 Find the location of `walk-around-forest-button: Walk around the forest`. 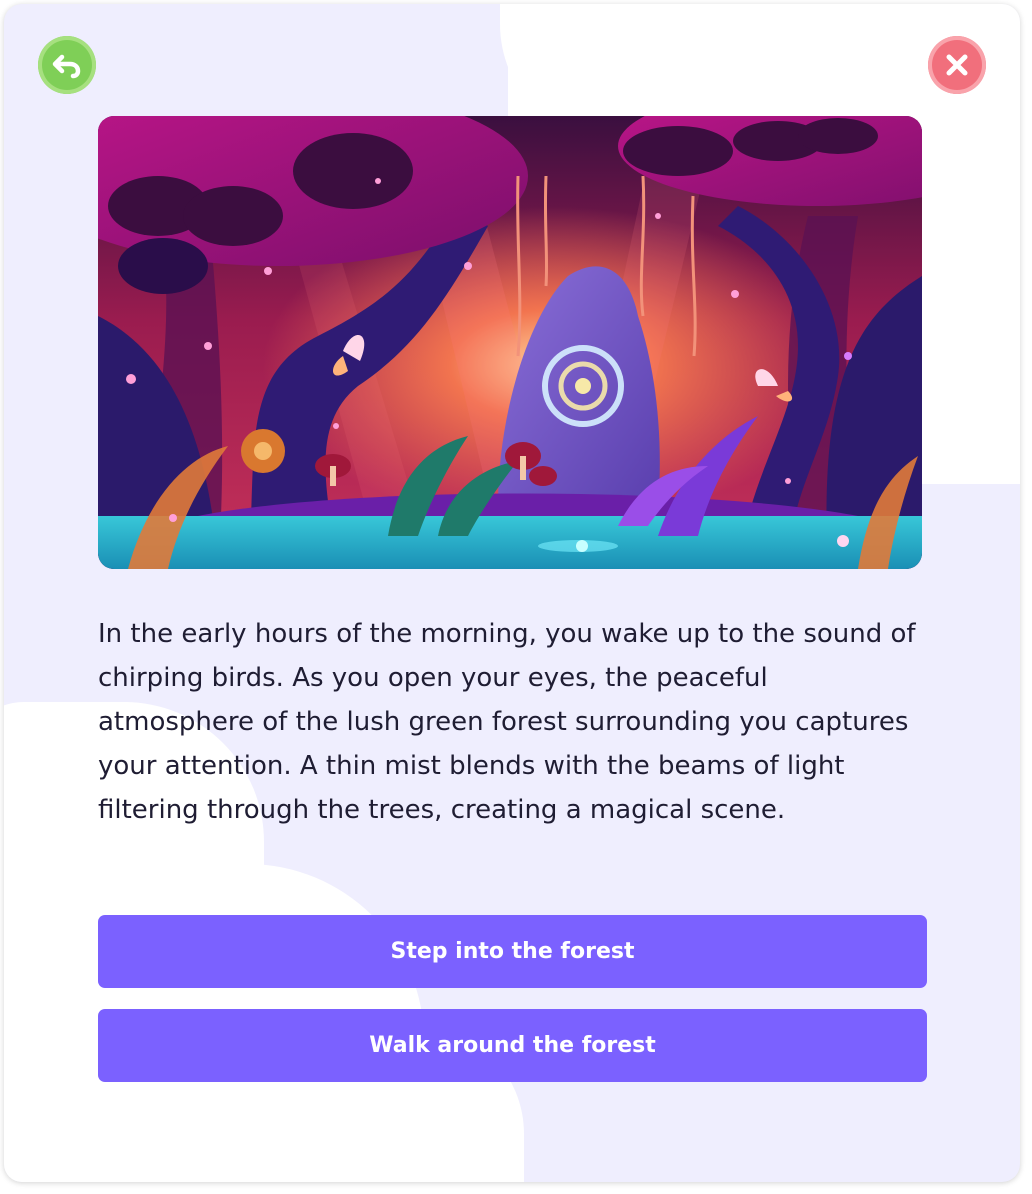

walk-around-forest-button: Walk around the forest is located at coordinates (512, 1045).